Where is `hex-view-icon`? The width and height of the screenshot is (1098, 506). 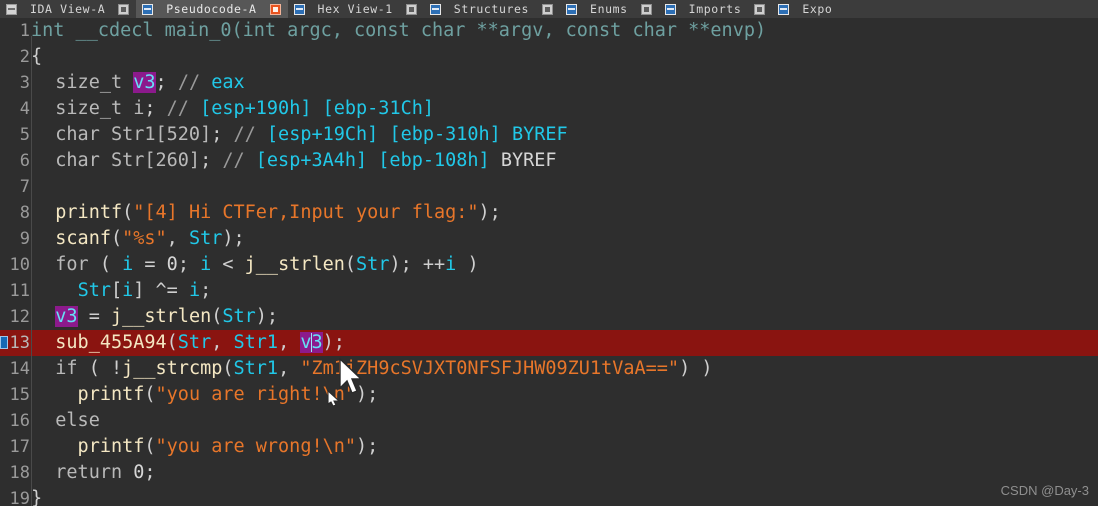 hex-view-icon is located at coordinates (299, 9).